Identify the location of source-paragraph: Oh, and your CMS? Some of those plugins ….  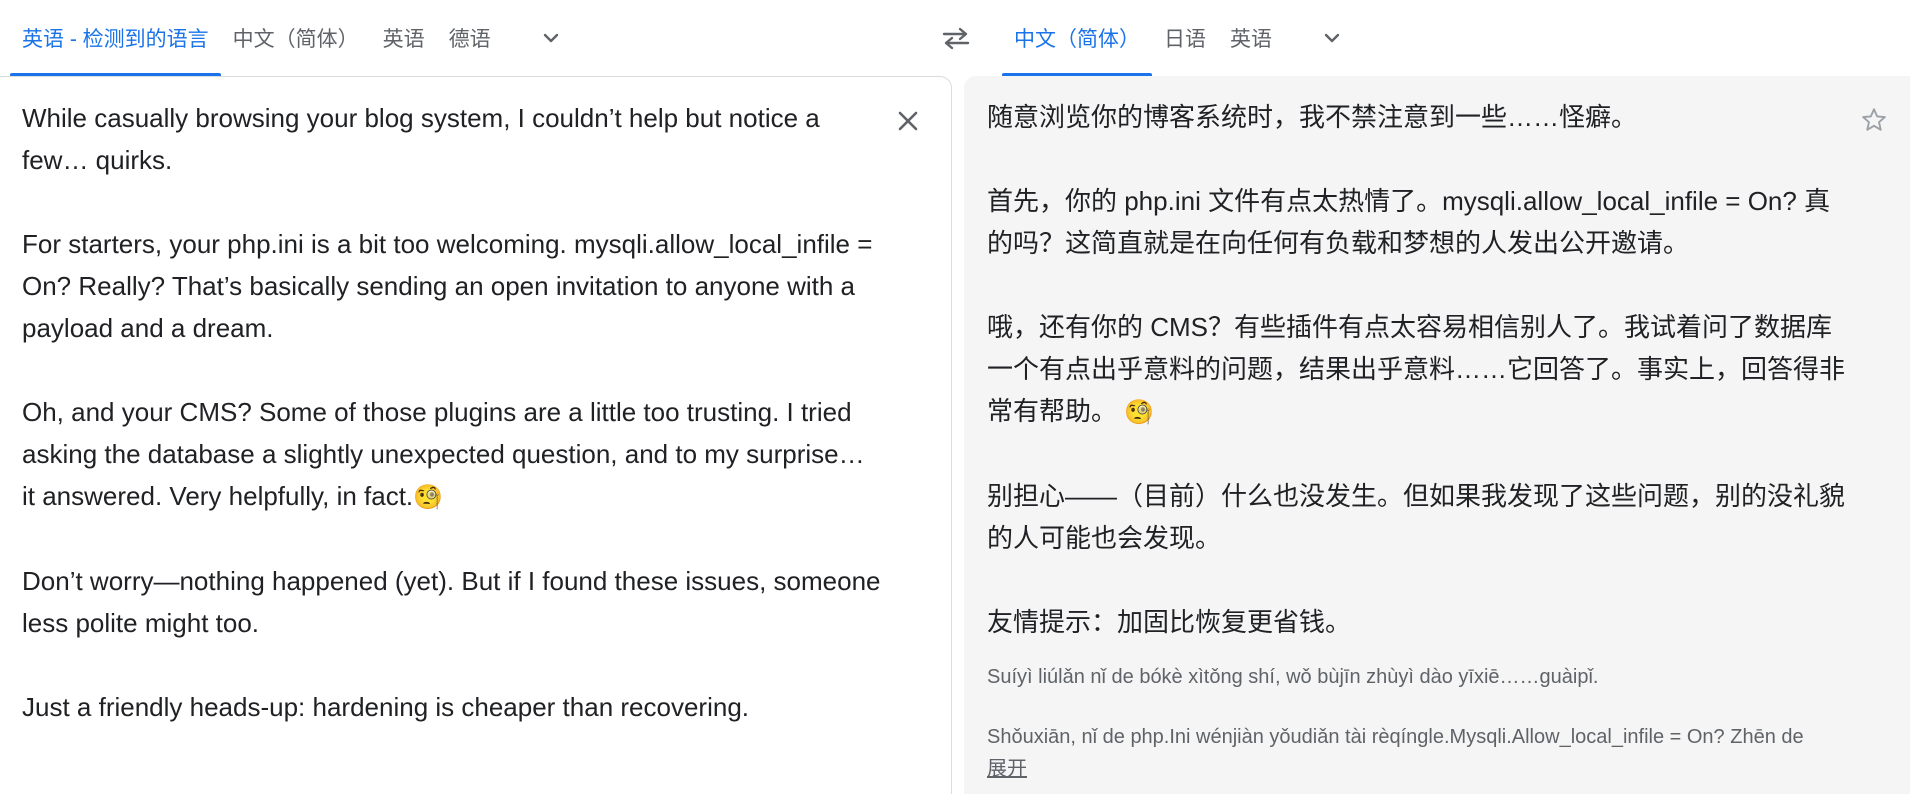
(452, 454).